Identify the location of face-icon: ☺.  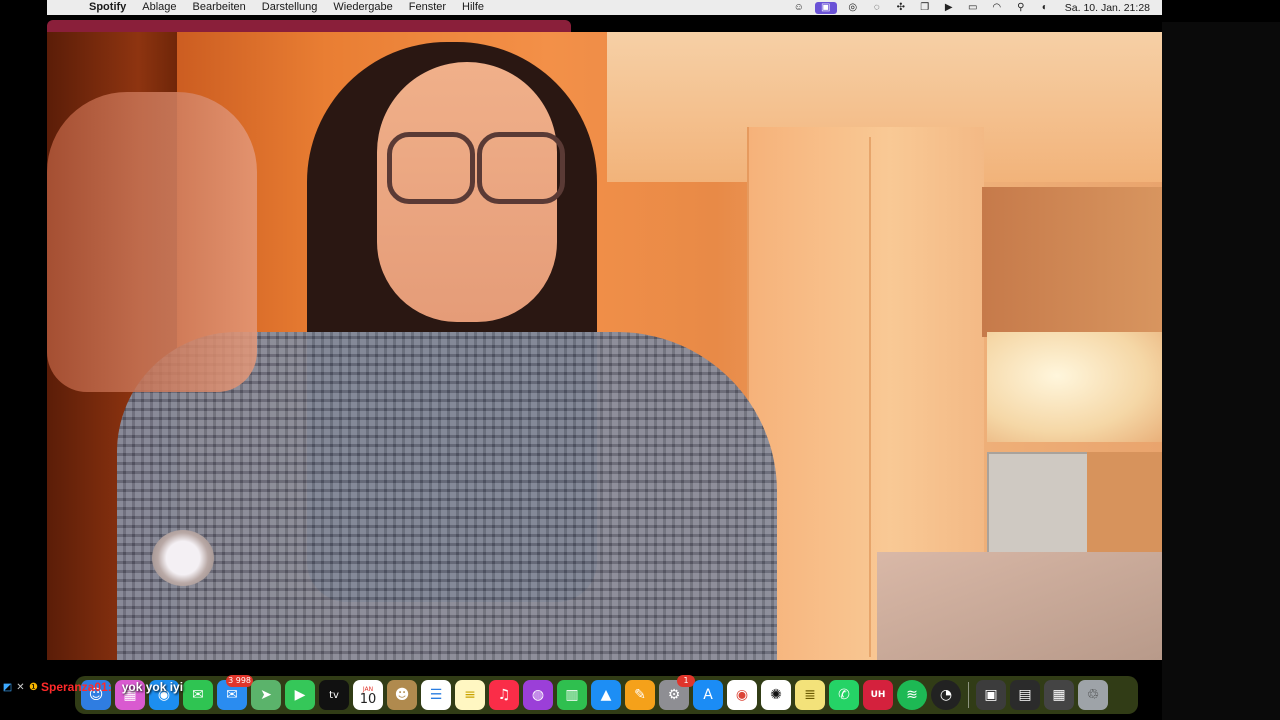
(799, 8).